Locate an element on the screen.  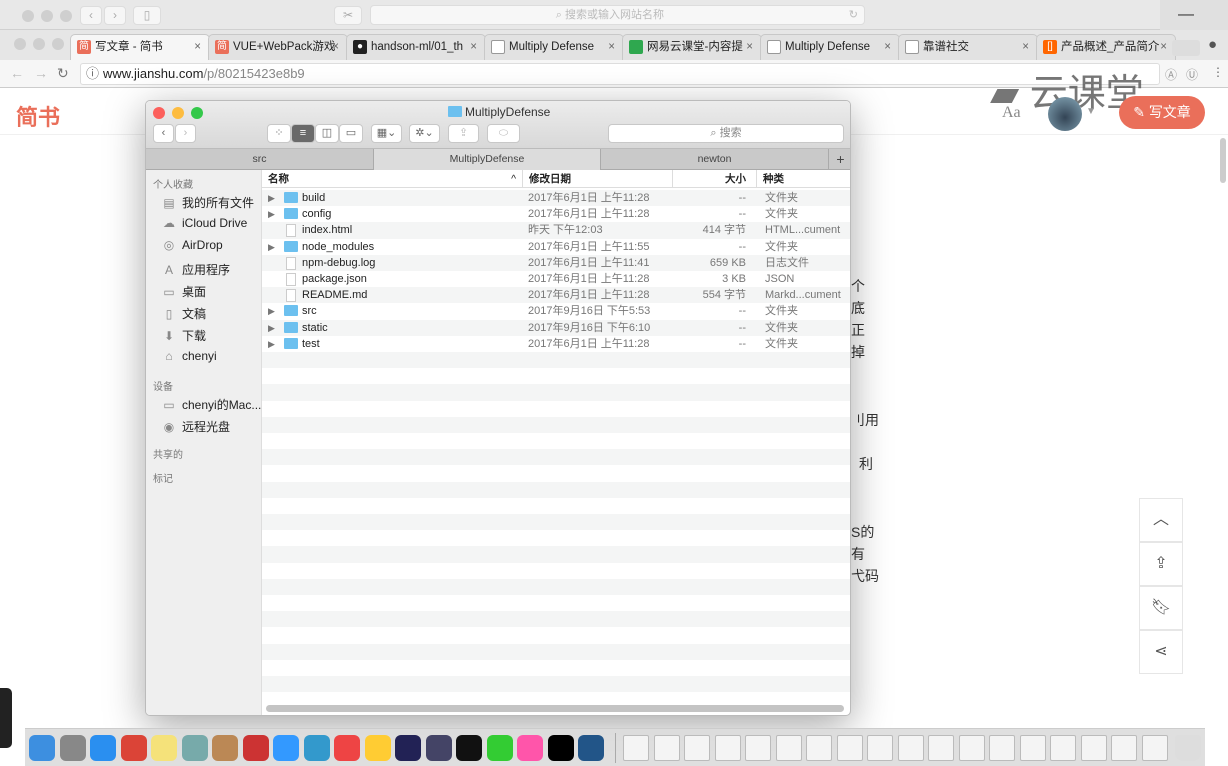
jianshu-logo: 简书 is located at coordinates (38, 116).